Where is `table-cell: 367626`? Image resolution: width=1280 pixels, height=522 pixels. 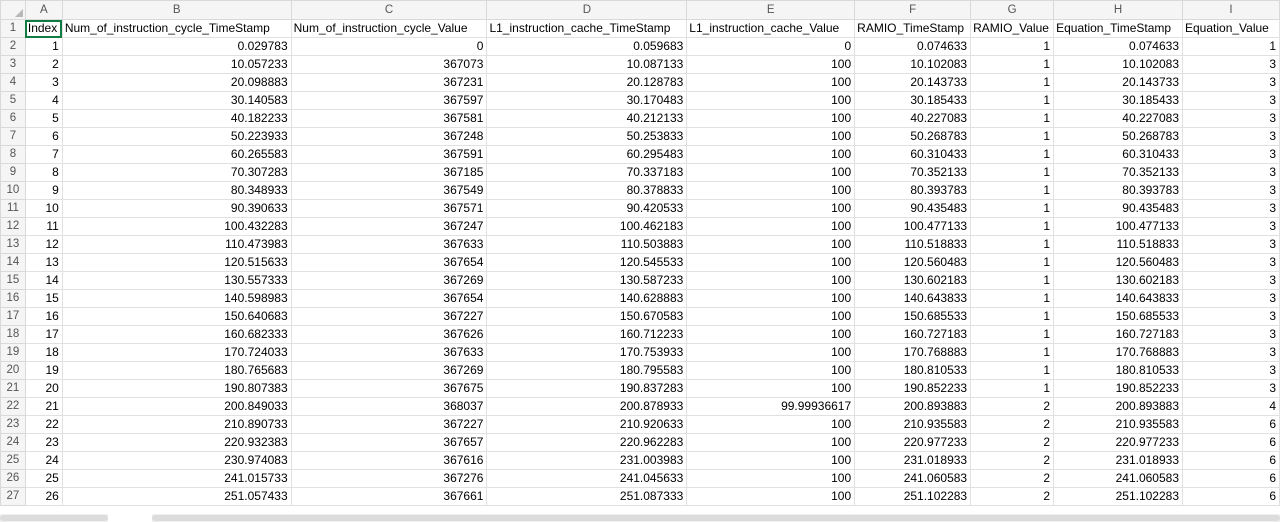
table-cell: 367626 is located at coordinates (389, 334).